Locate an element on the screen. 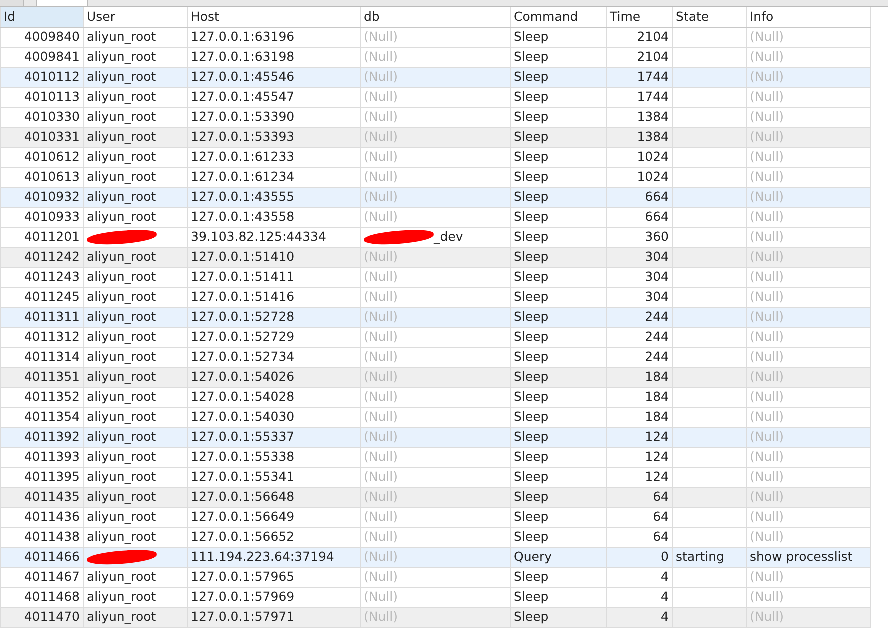 Image resolution: width=888 pixels, height=630 pixels. table-cell: 4011393 is located at coordinates (42, 457).